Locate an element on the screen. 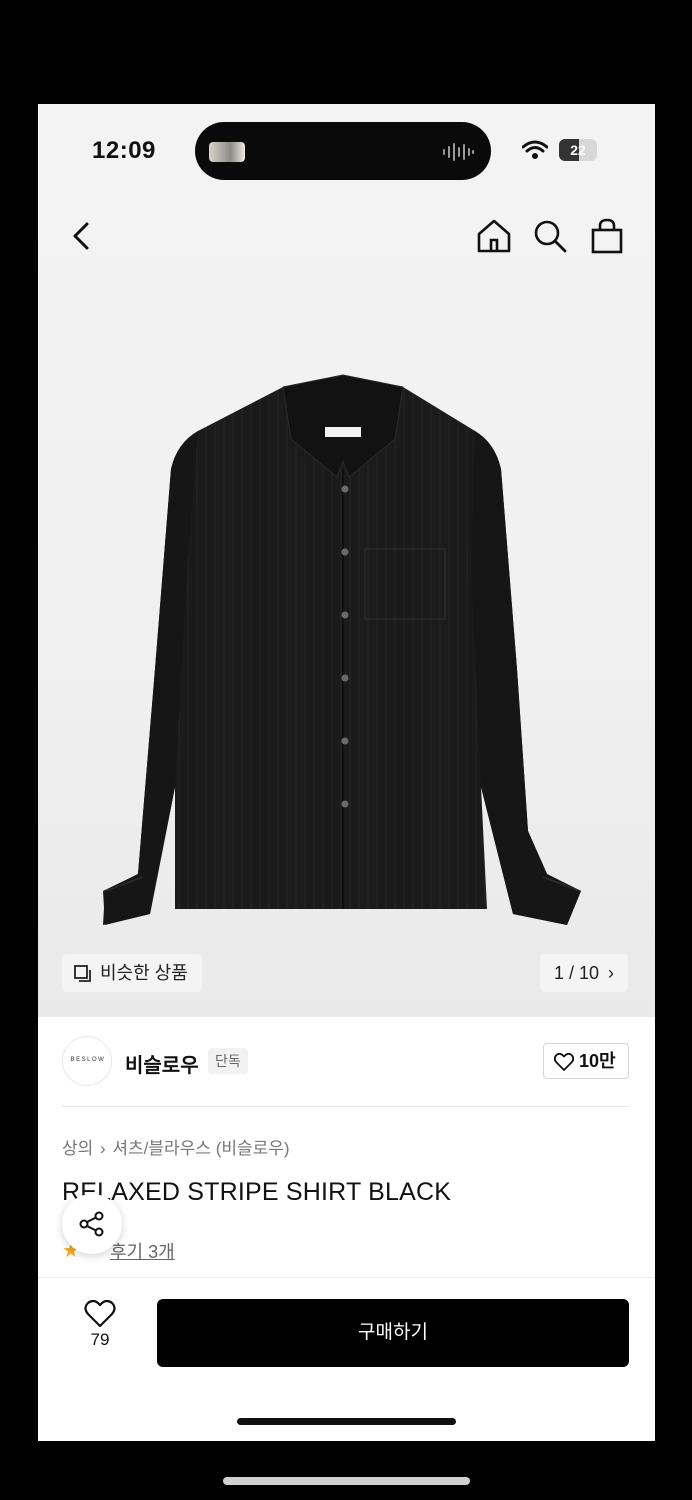 The width and height of the screenshot is (692, 1500). similar-products-button: 비슷한 상품 is located at coordinates (132, 973).